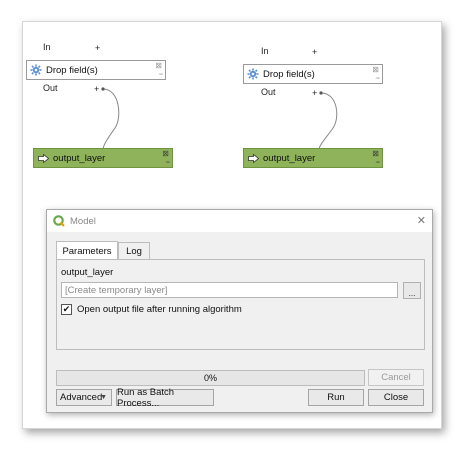 The image size is (474, 450). Describe the element at coordinates (396, 397) in the screenshot. I see `close-button: Close` at that location.